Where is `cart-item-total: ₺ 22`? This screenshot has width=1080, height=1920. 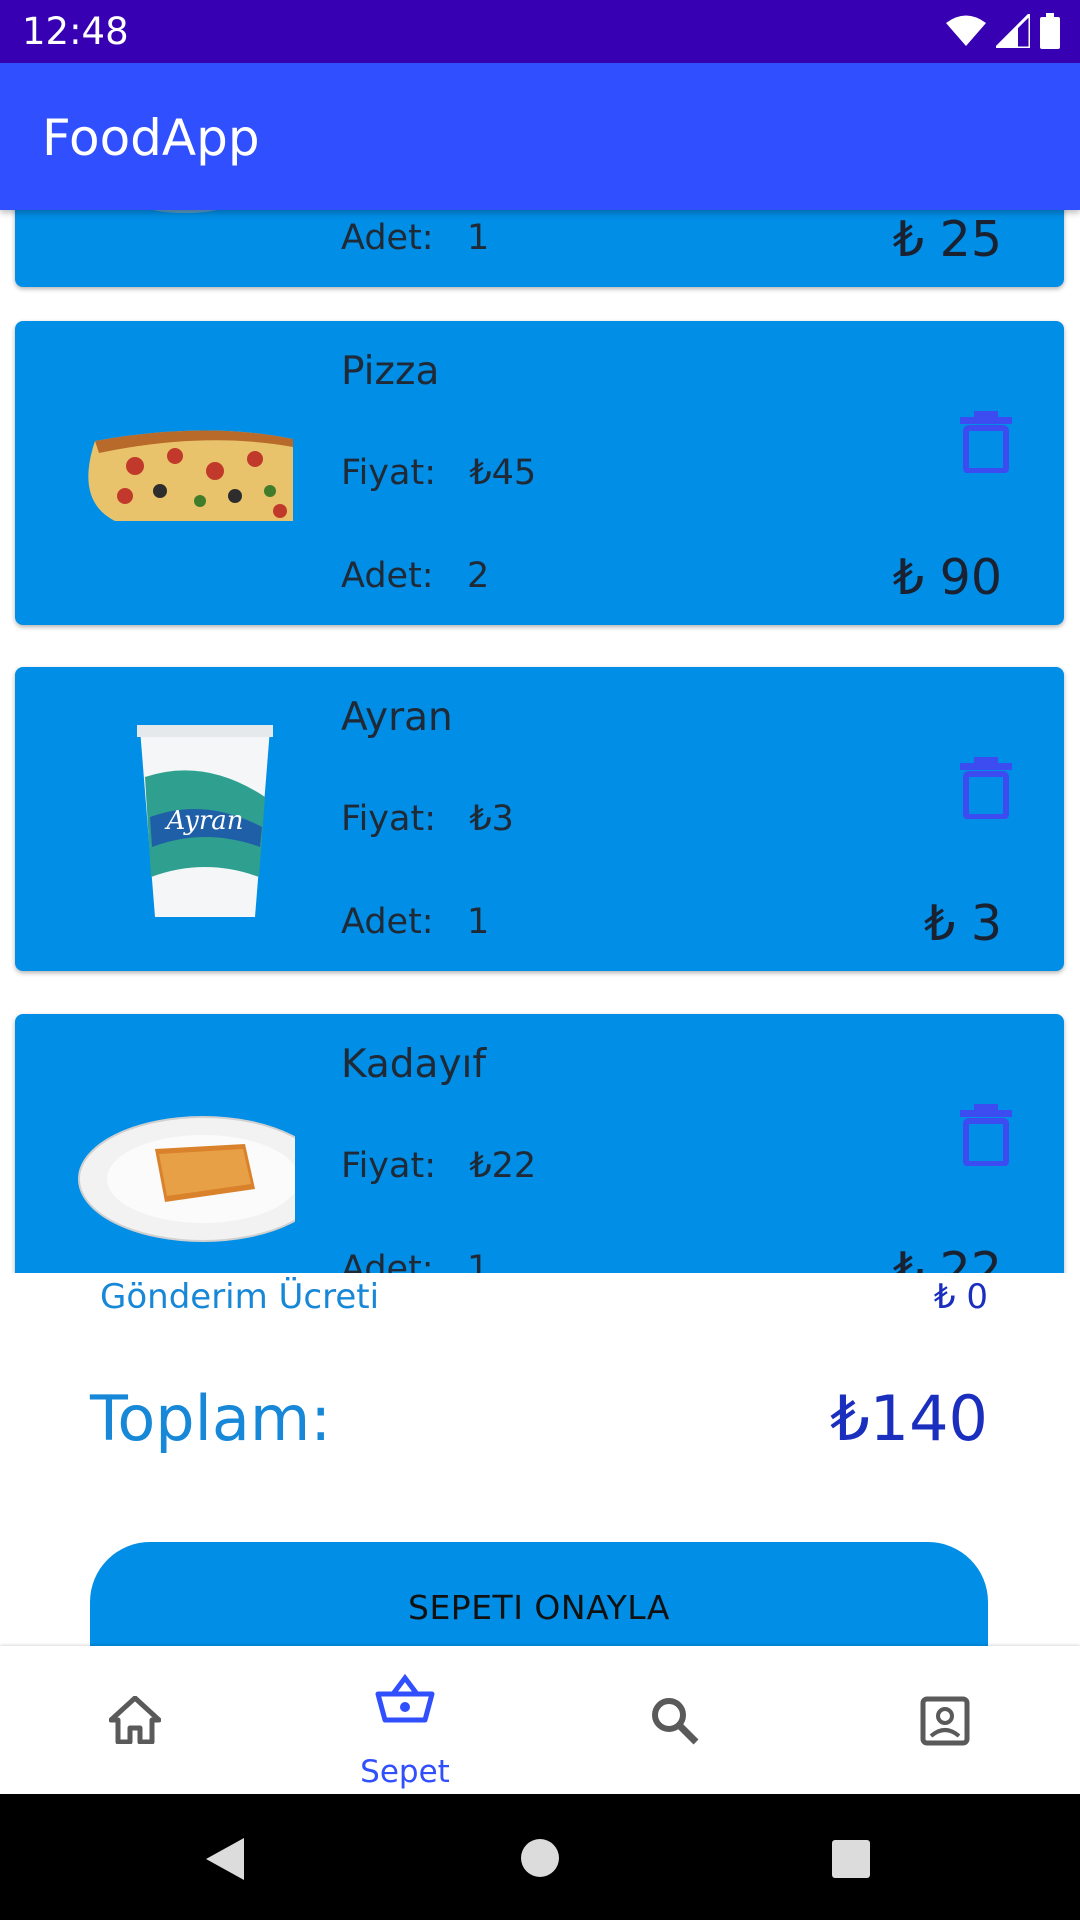 cart-item-total: ₺ 22 is located at coordinates (947, 1257).